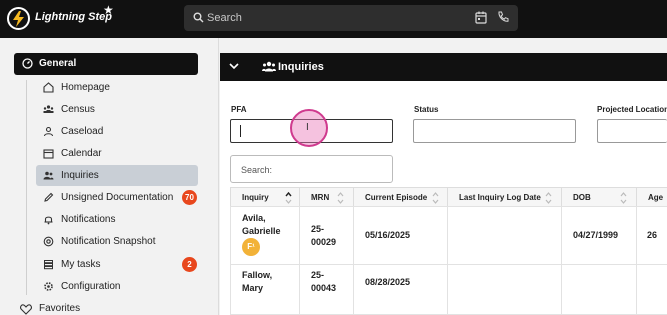 The width and height of the screenshot is (667, 315). I want to click on at-icon, so click(48, 241).